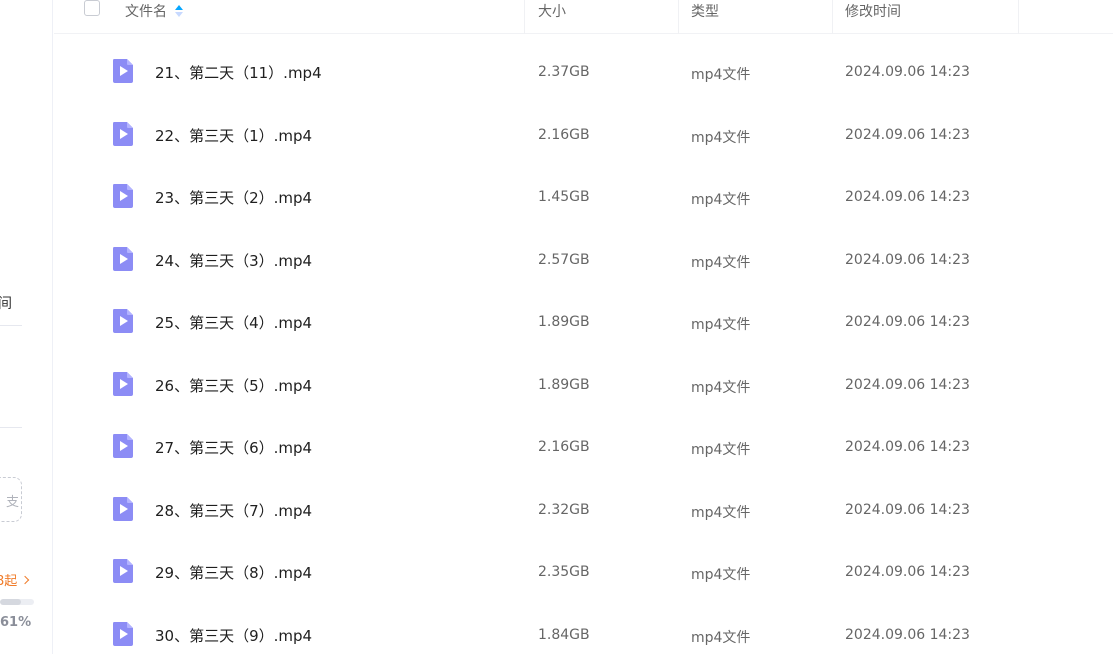 This screenshot has width=1113, height=654. What do you see at coordinates (10, 602) in the screenshot?
I see `storage-progress-fill` at bounding box center [10, 602].